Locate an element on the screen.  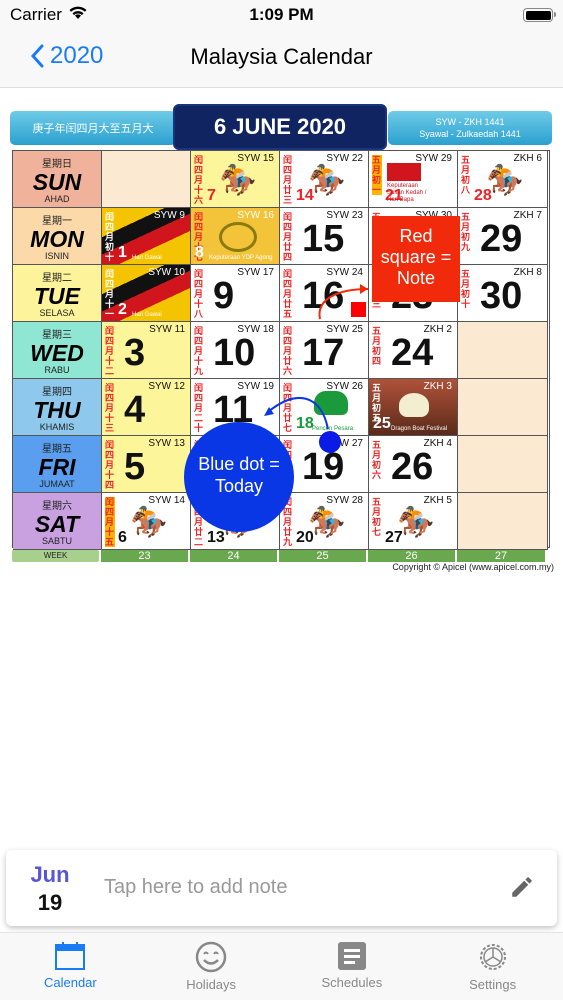
lunar-date: 五月初四 is located at coordinates (377, 346).